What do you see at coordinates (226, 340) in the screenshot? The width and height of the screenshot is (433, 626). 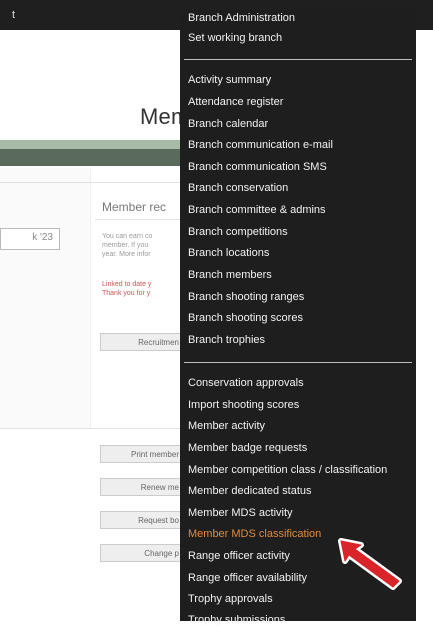 I see `menu-item-branch-trophies: Branch trophies` at bounding box center [226, 340].